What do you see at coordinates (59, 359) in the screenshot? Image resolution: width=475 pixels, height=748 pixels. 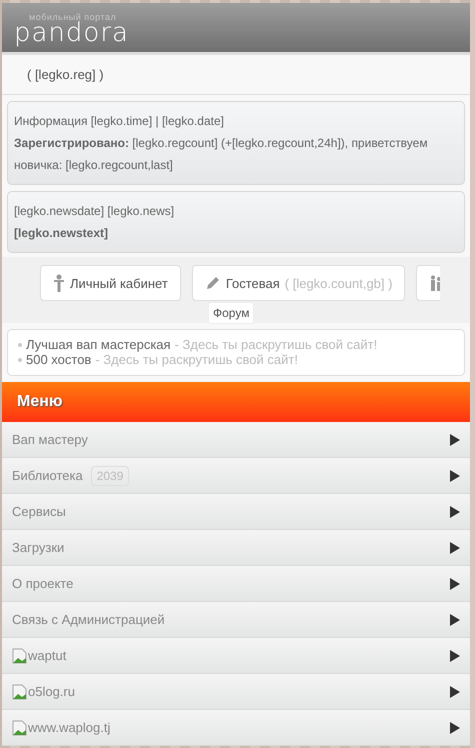 I see `ad-link: 500 хостов` at bounding box center [59, 359].